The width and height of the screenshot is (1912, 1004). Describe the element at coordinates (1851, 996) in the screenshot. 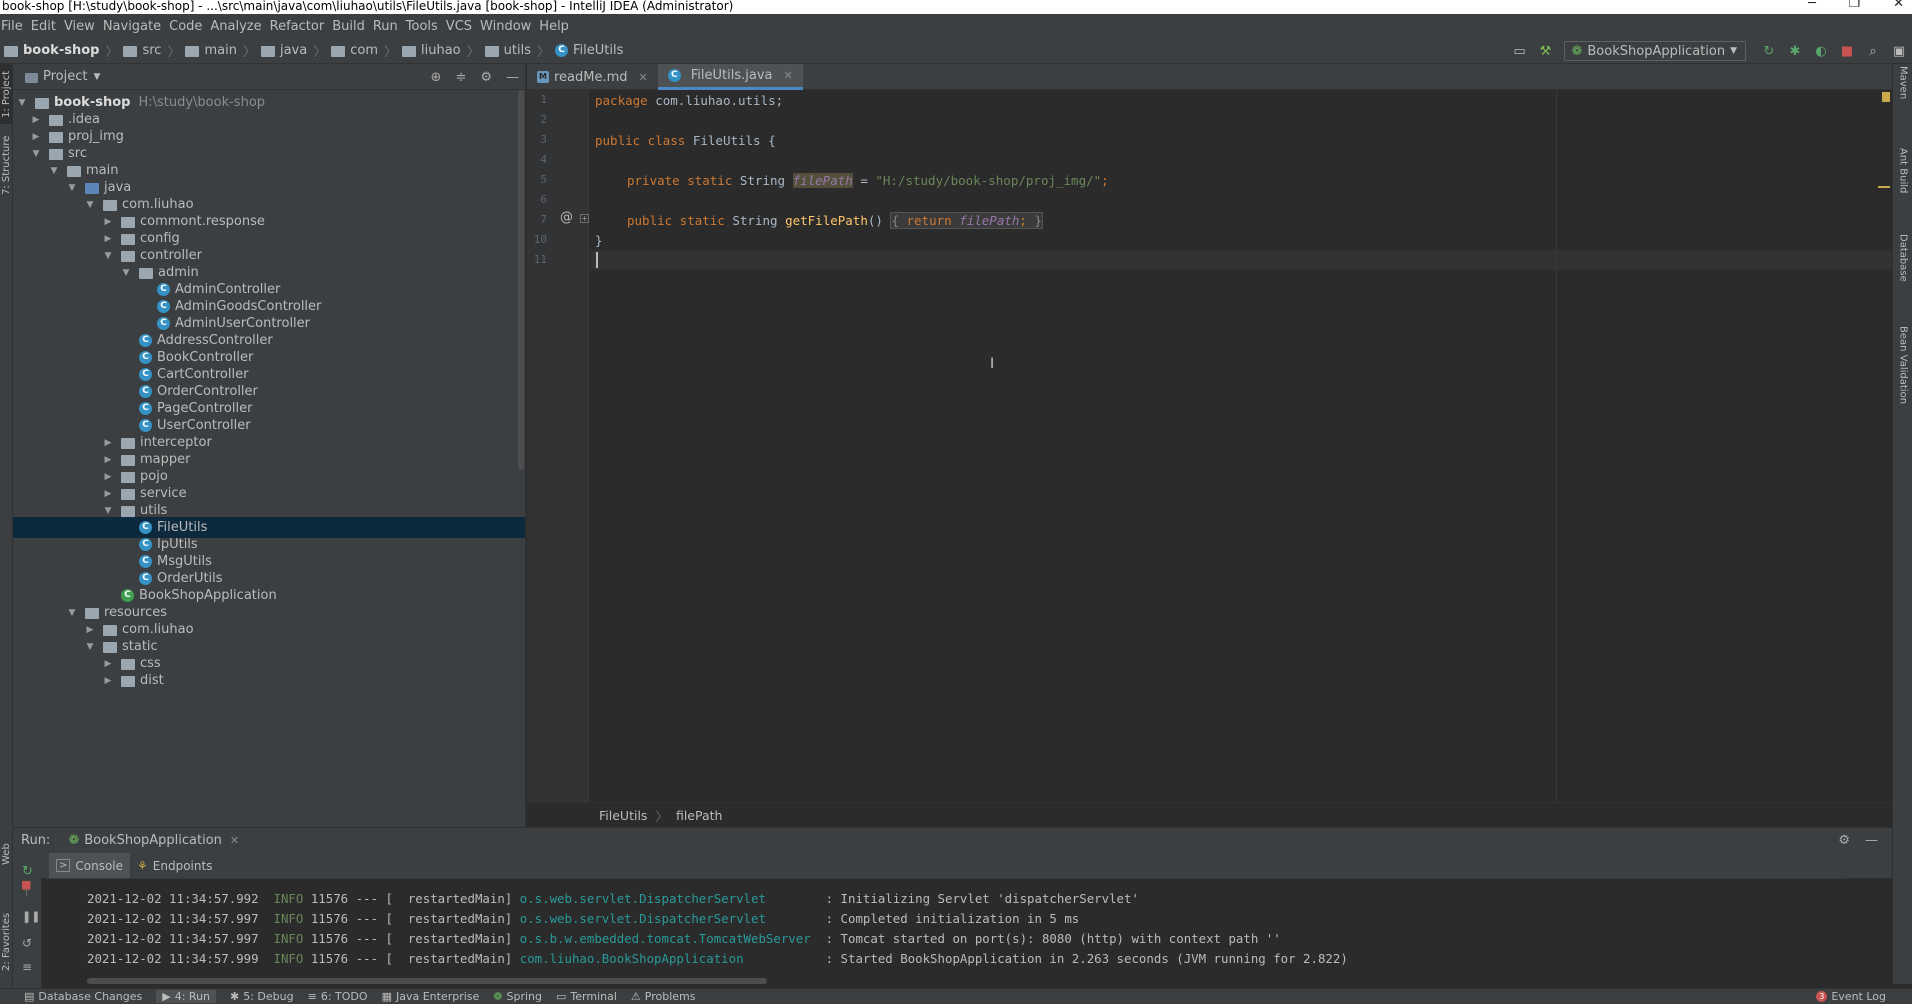

I see `event-log-button: 3 Event Log` at that location.